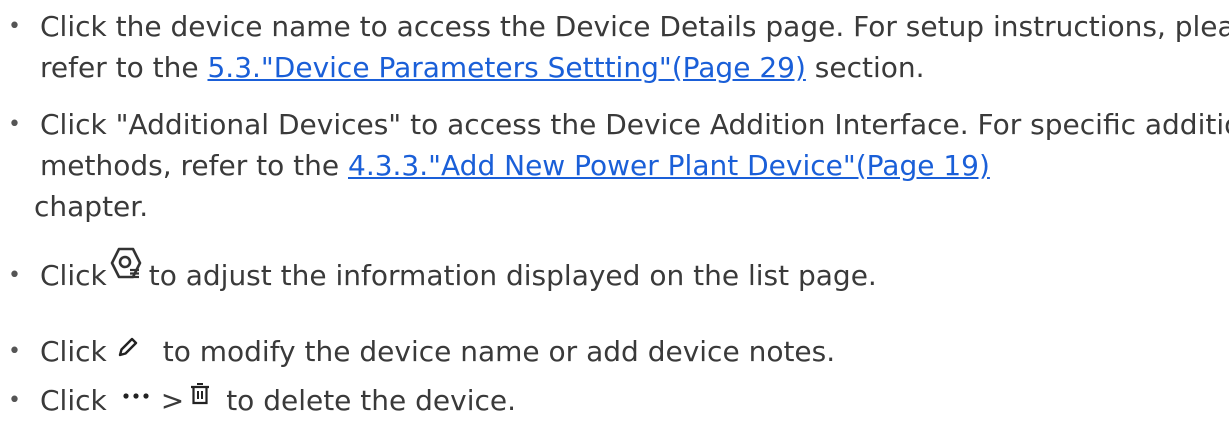 This screenshot has height=432, width=1229. What do you see at coordinates (200, 394) in the screenshot?
I see `trash-icon` at bounding box center [200, 394].